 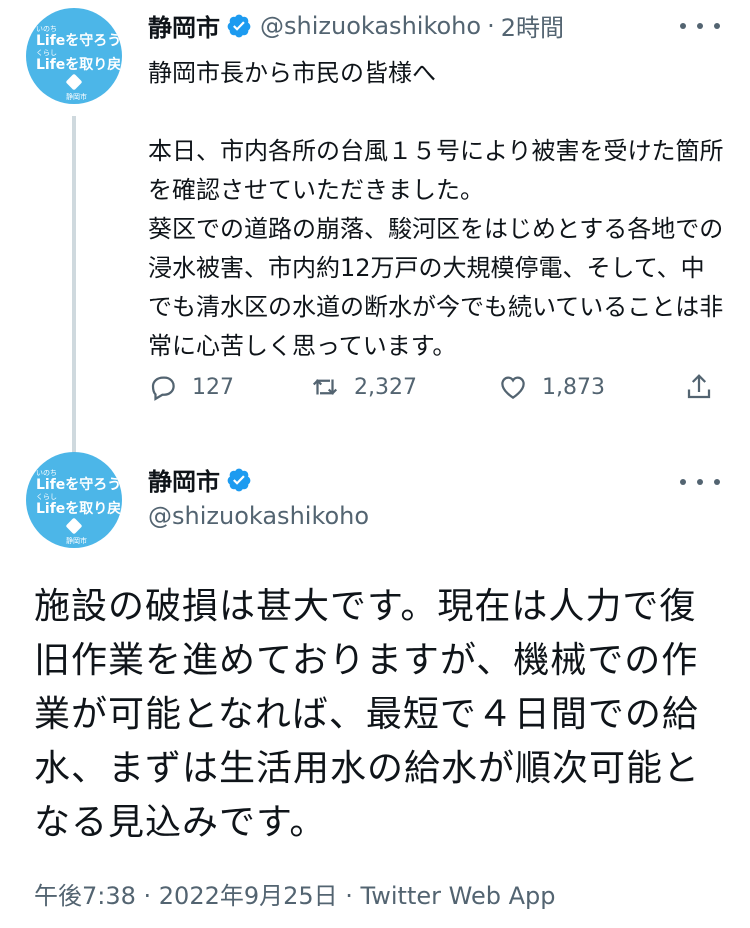 I want to click on retweet-count: 2,327, so click(x=385, y=387).